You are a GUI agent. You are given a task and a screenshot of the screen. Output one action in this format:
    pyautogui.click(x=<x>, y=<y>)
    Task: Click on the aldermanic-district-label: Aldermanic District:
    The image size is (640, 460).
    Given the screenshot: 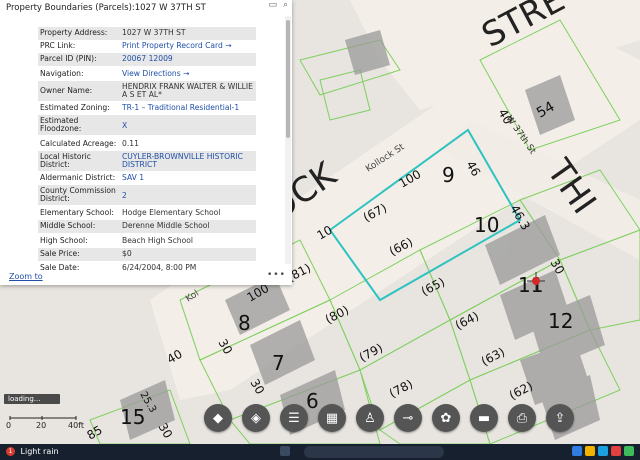 What is the action you would take?
    pyautogui.click(x=78, y=177)
    